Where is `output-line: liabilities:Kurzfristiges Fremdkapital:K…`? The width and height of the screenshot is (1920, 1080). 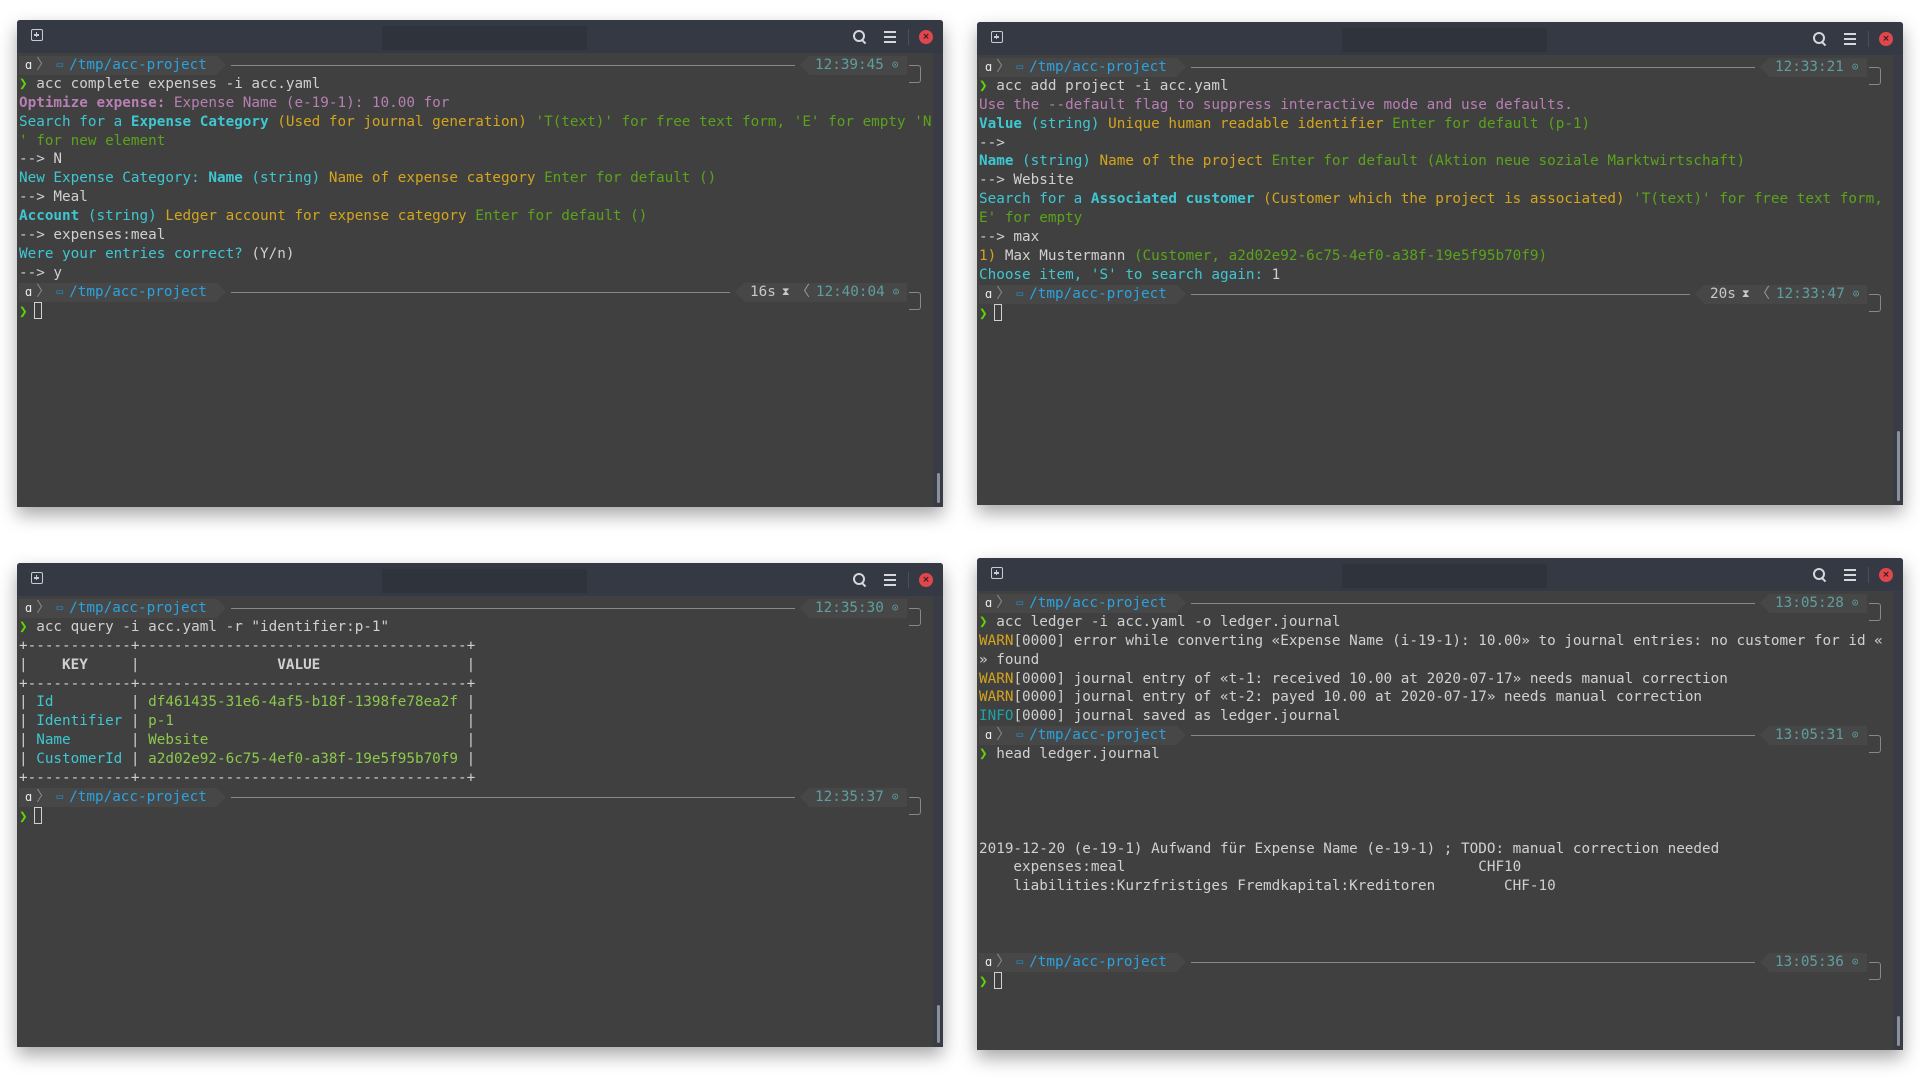 output-line: liabilities:Kurzfristiges Fremdkapital:K… is located at coordinates (1435, 886).